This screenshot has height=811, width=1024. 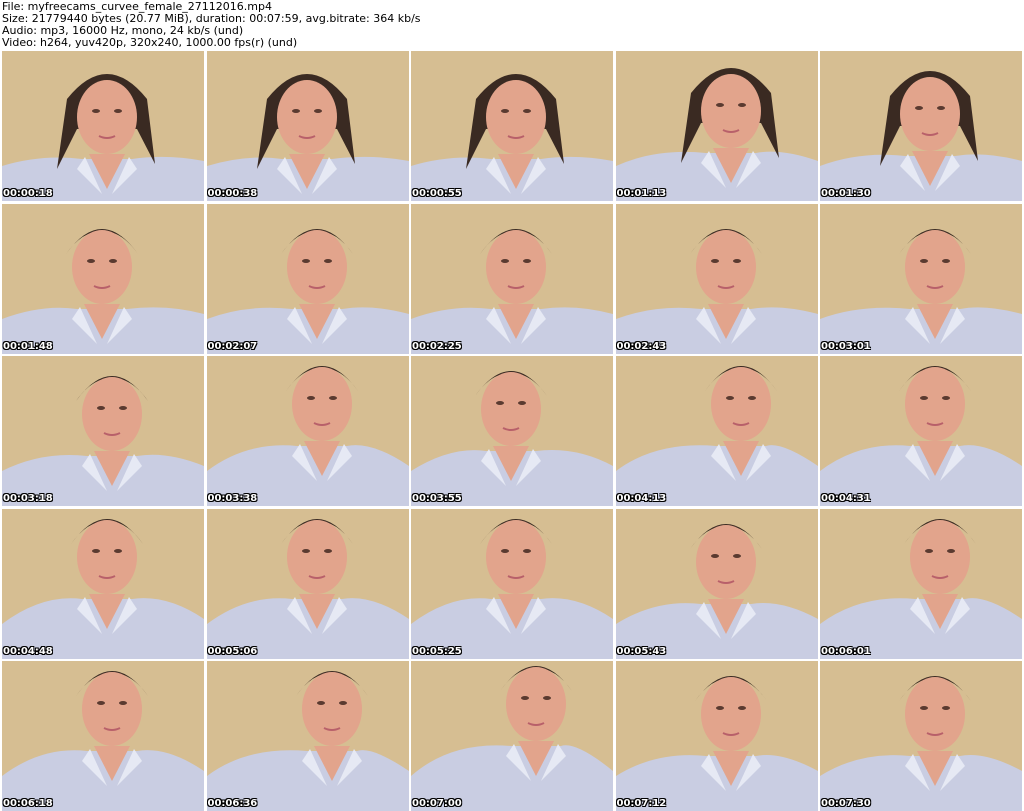 I want to click on video-thumbnail: 00:07:12, so click(x=716, y=736).